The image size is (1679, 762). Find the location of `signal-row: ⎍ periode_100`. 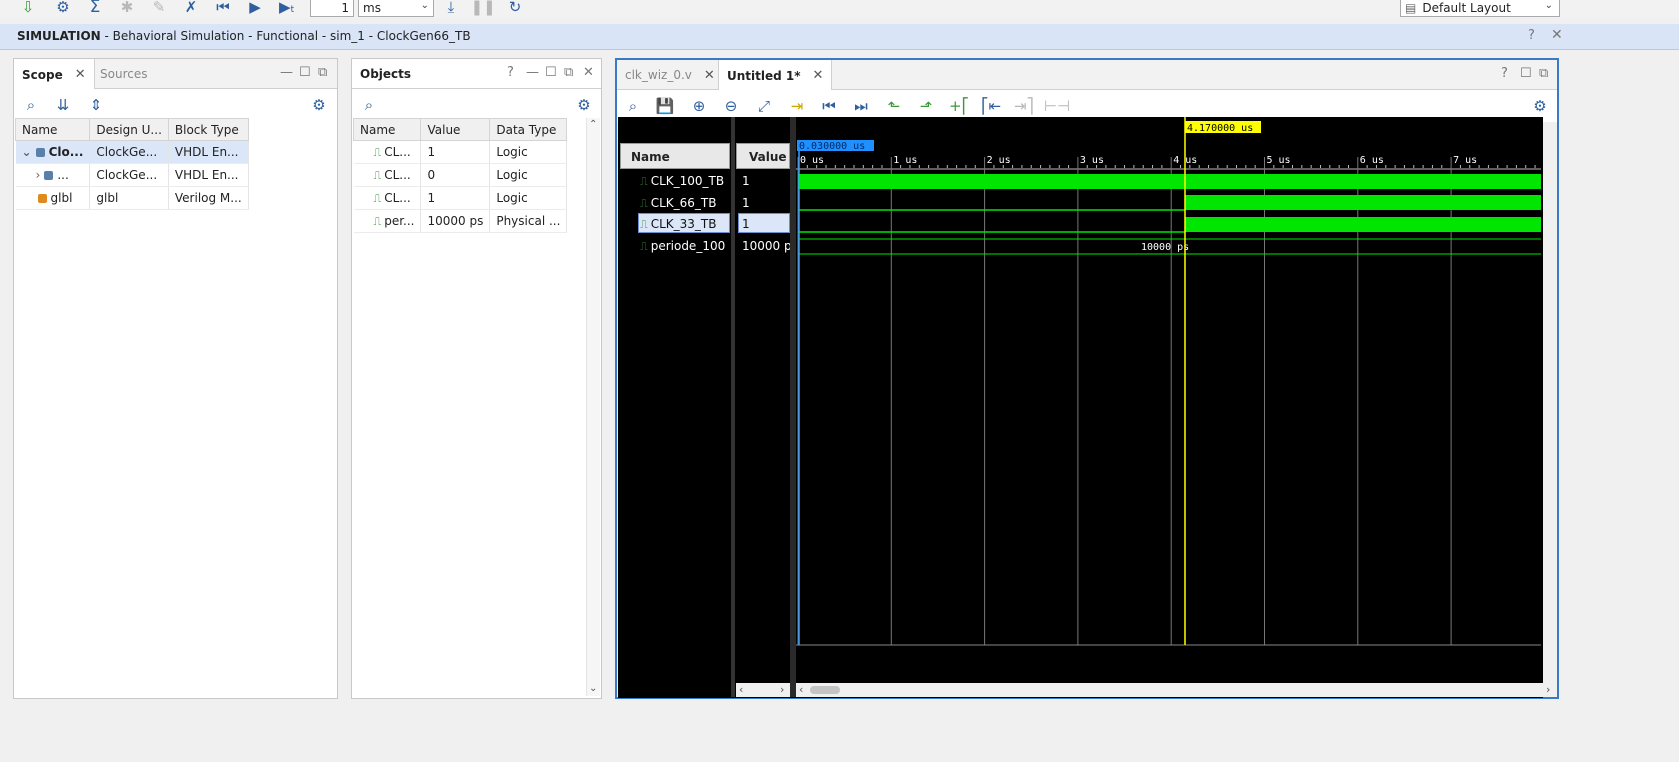

signal-row: ⎍ periode_100 is located at coordinates (682, 246).